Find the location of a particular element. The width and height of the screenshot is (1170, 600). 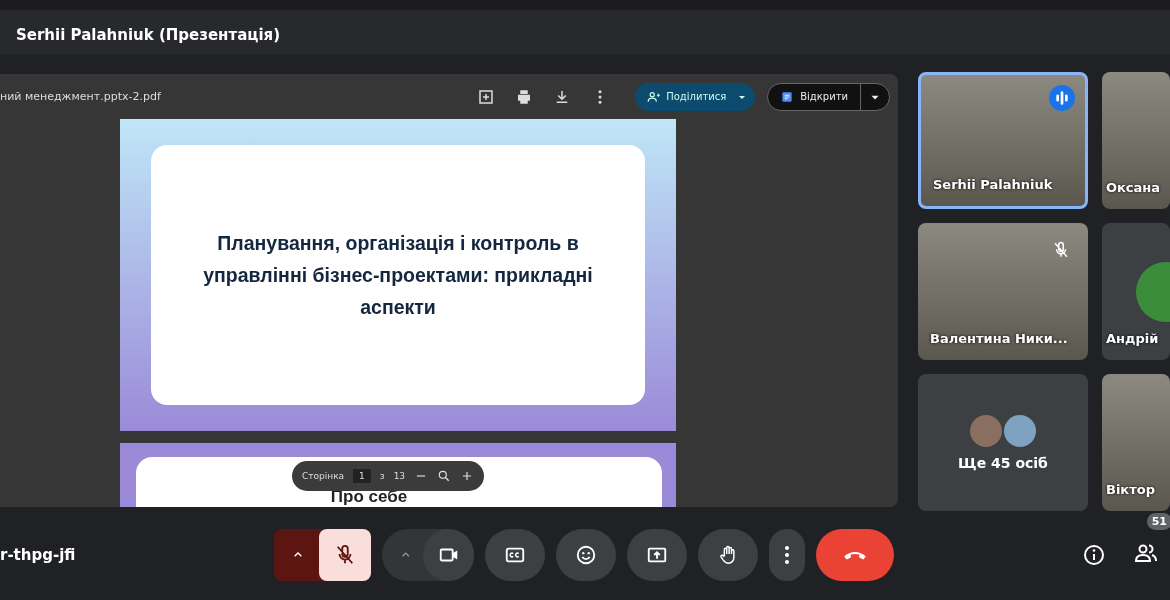

document-icon is located at coordinates (787, 96).